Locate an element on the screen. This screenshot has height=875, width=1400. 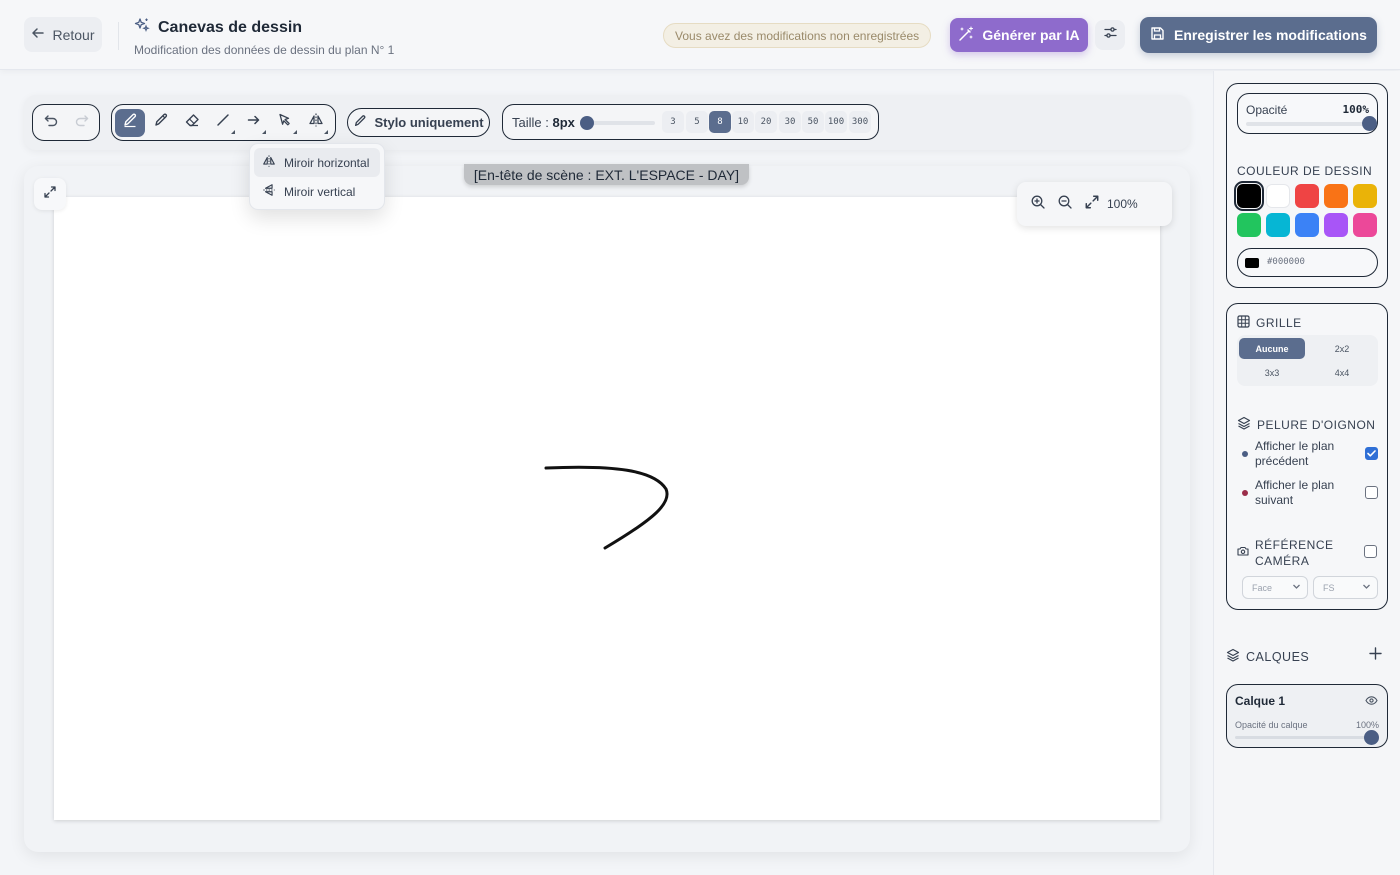
mirror-dropdown: Miroir horizontal Miroir vertical is located at coordinates (317, 176).